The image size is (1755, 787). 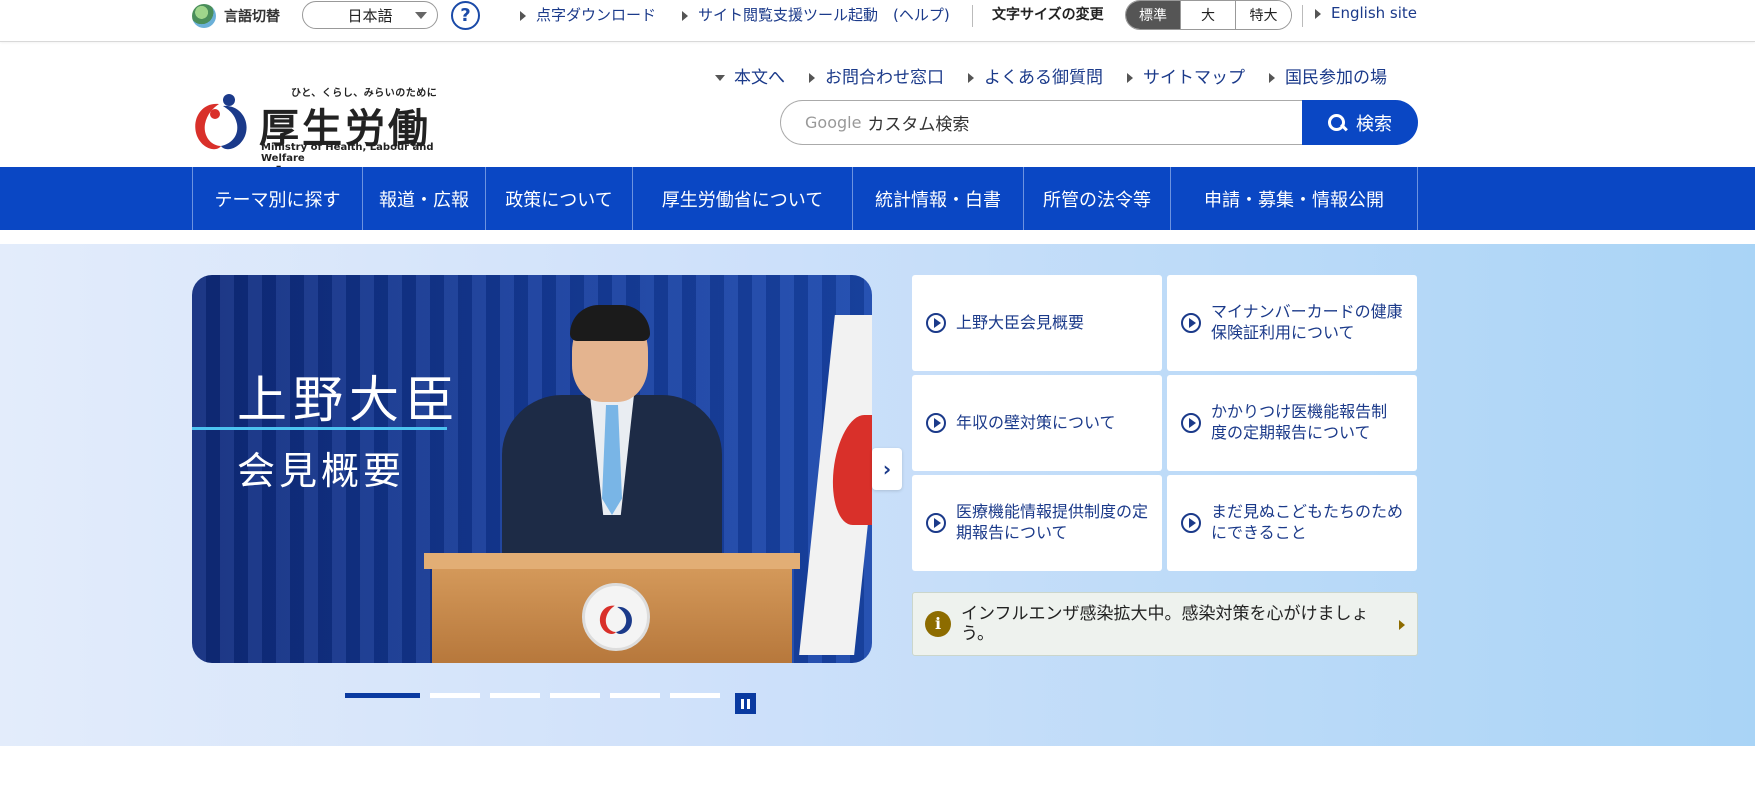 I want to click on podium, so click(x=612, y=608).